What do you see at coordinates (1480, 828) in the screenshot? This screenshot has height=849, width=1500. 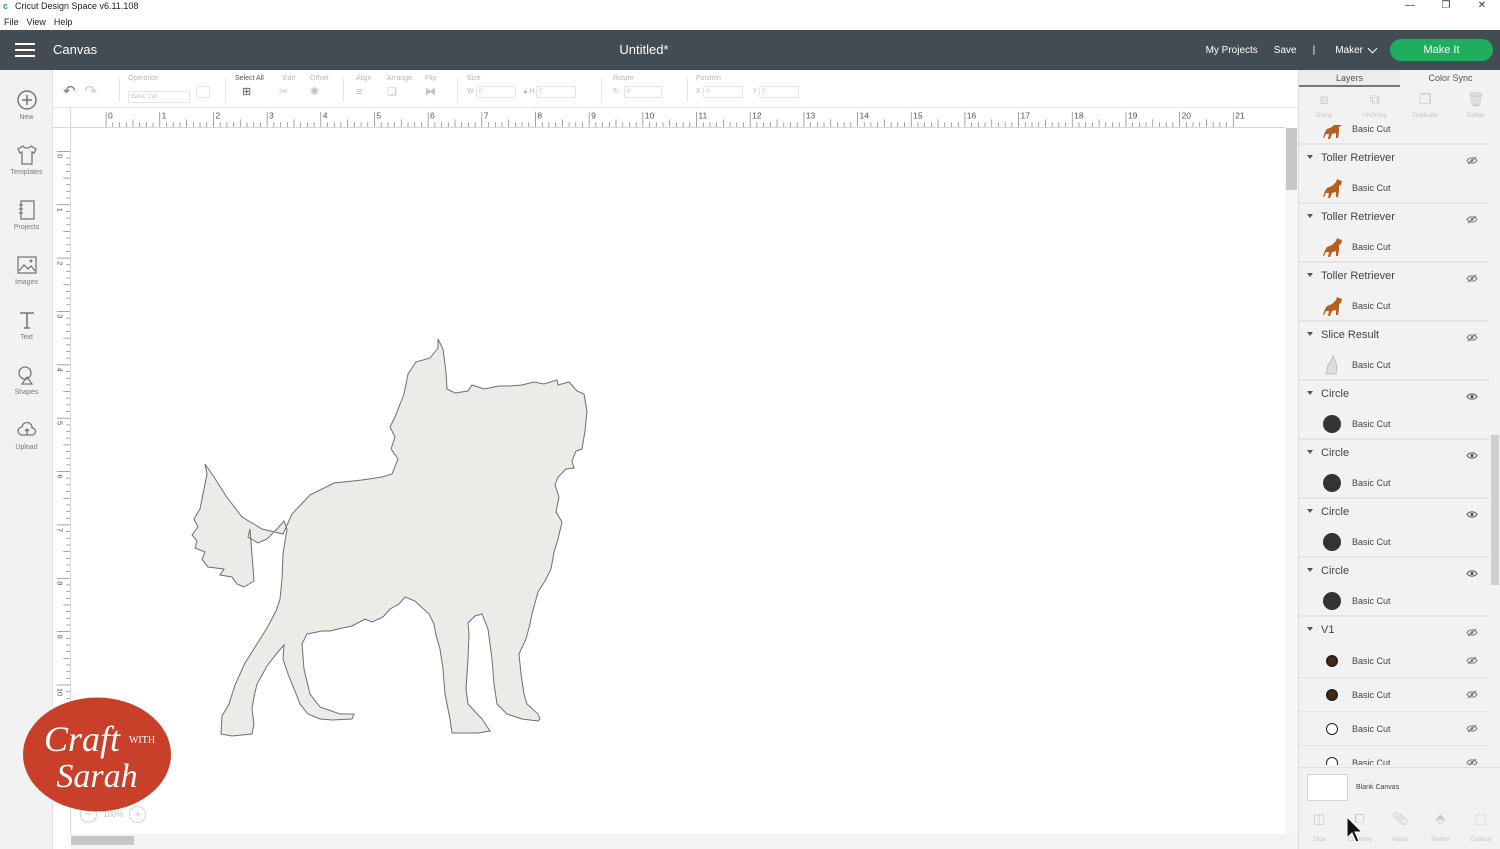 I see `contour-button: ⬚ Contour` at bounding box center [1480, 828].